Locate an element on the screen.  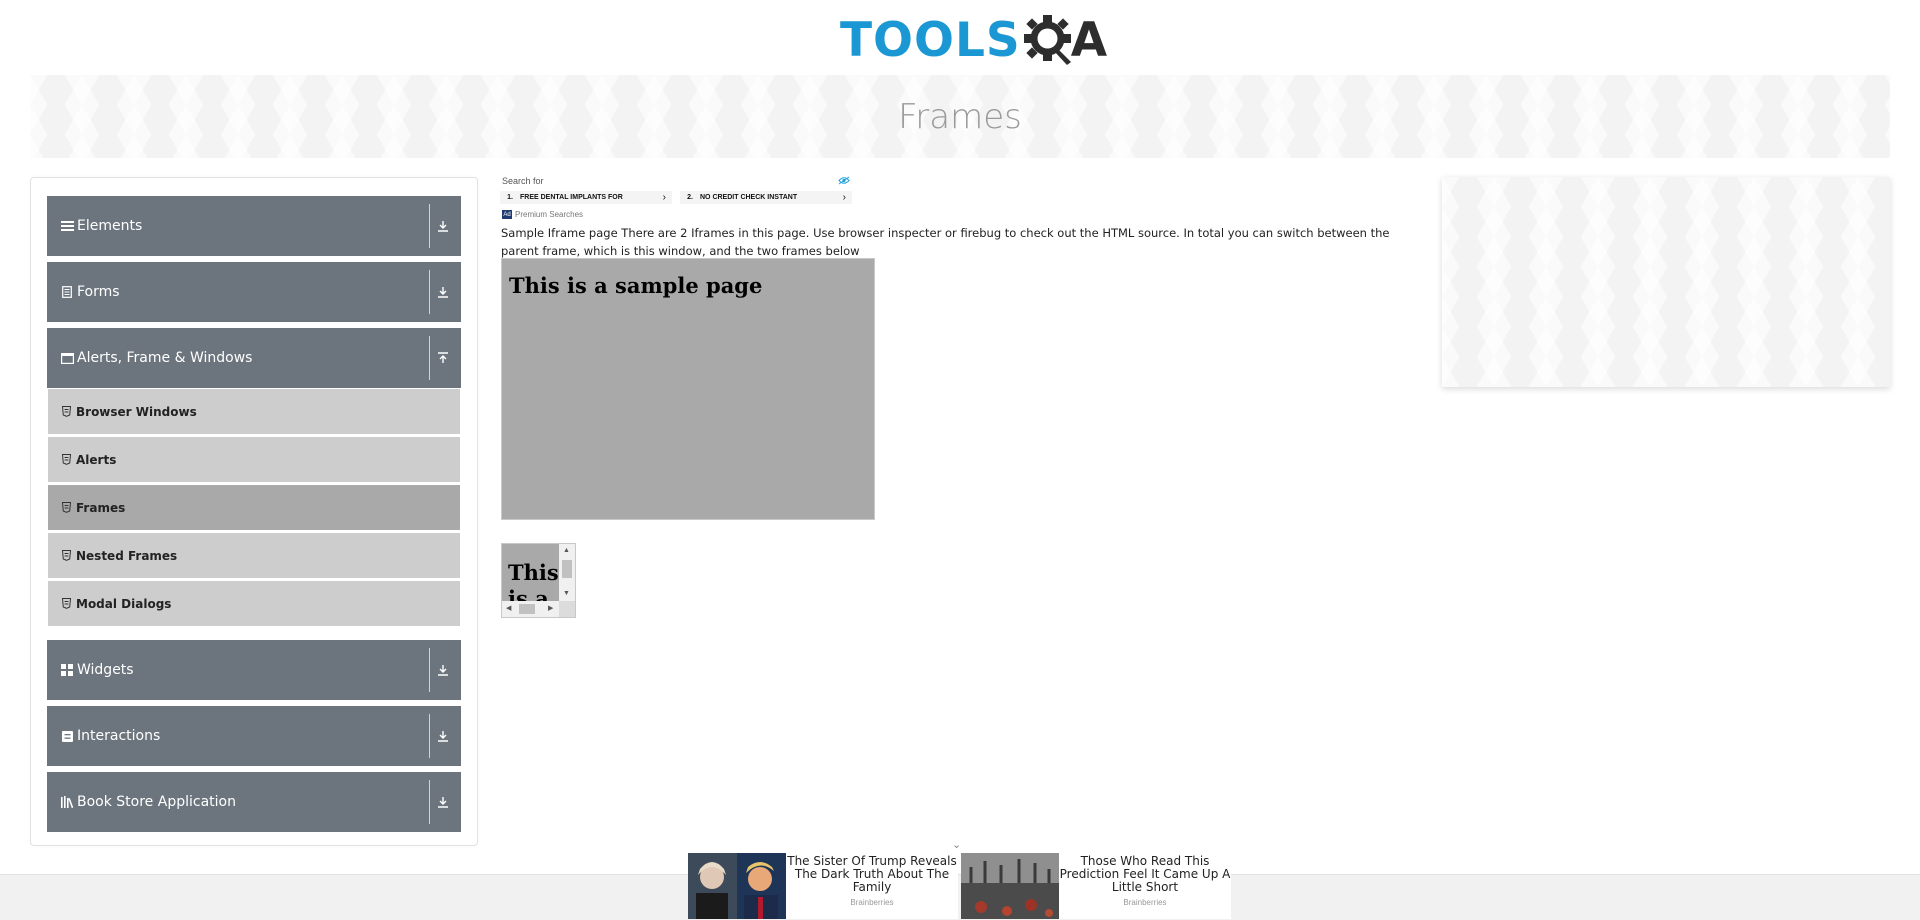
library-icon is located at coordinates (67, 802).